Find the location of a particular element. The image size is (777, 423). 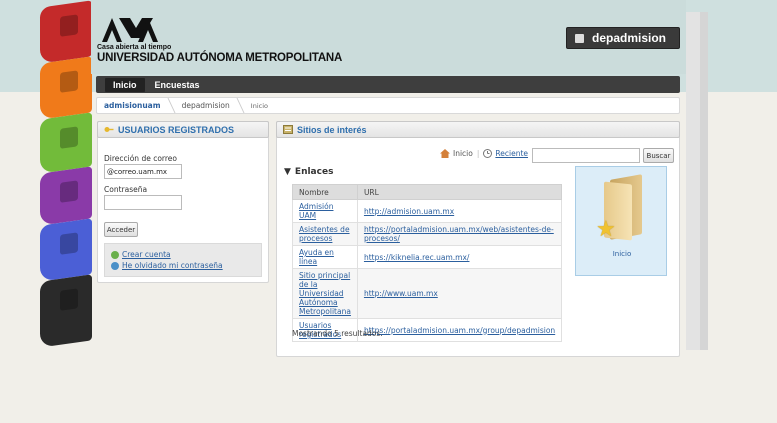

decorative-stack is located at coordinates (67, 175).